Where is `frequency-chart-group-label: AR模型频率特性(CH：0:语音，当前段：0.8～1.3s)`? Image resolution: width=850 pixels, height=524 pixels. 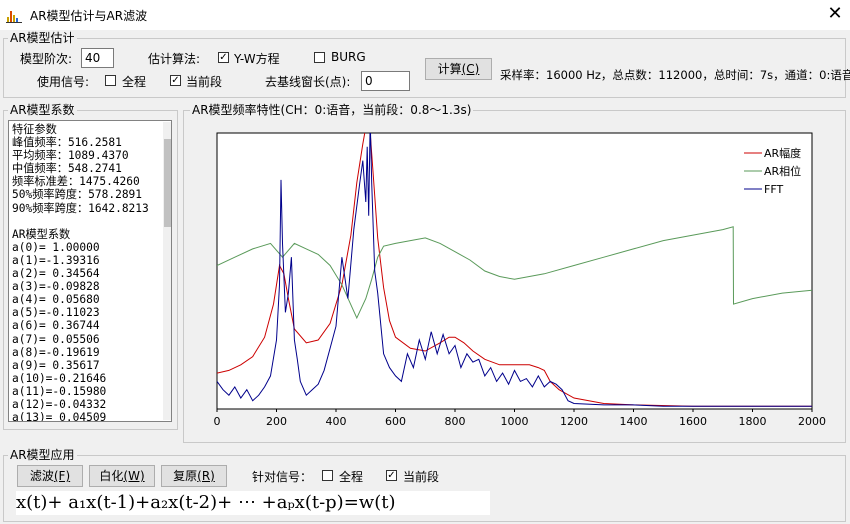 frequency-chart-group-label: AR模型频率特性(CH：0:语音，当前段：0.8～1.3s) is located at coordinates (332, 110).